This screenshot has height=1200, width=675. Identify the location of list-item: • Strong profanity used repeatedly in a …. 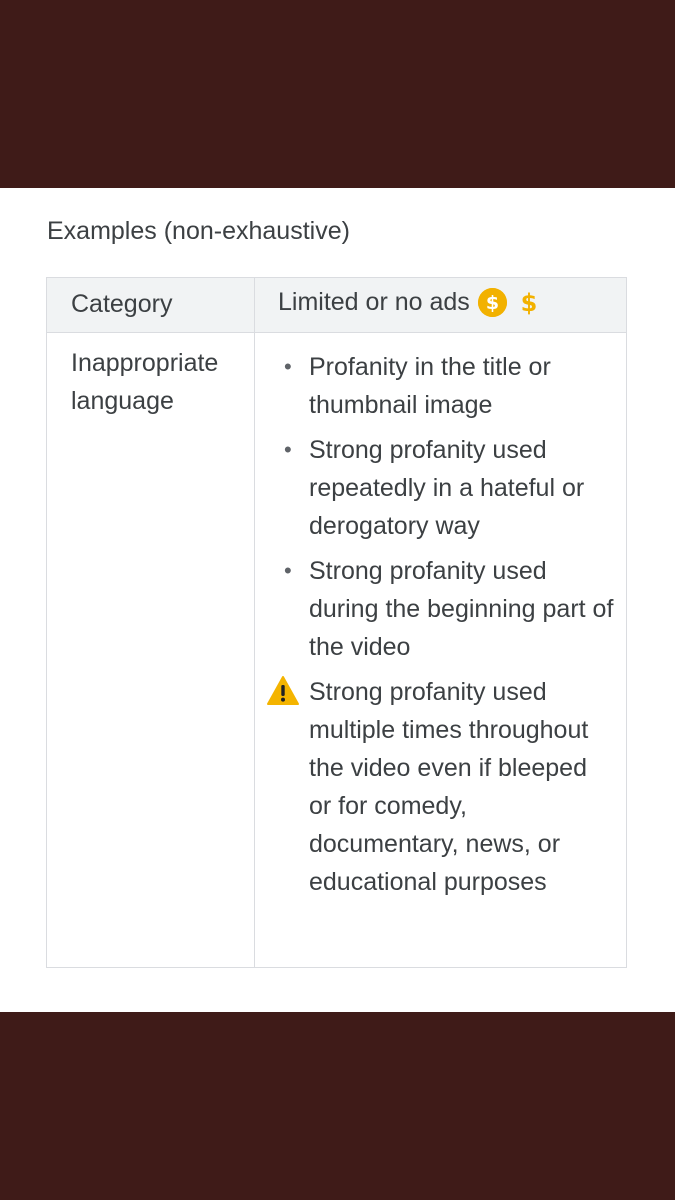
(439, 488).